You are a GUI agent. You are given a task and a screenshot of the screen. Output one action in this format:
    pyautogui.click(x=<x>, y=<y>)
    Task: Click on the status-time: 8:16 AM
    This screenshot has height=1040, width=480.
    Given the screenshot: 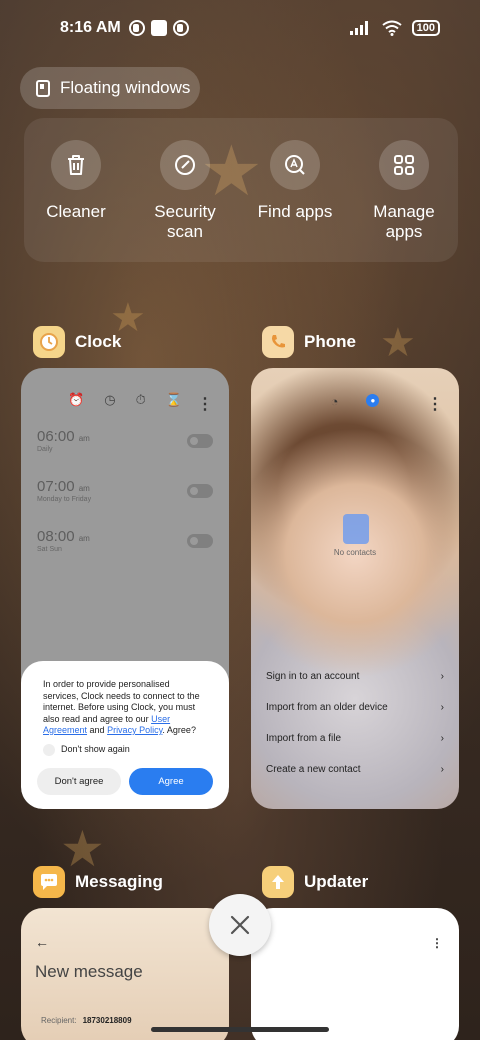 What is the action you would take?
    pyautogui.click(x=90, y=27)
    